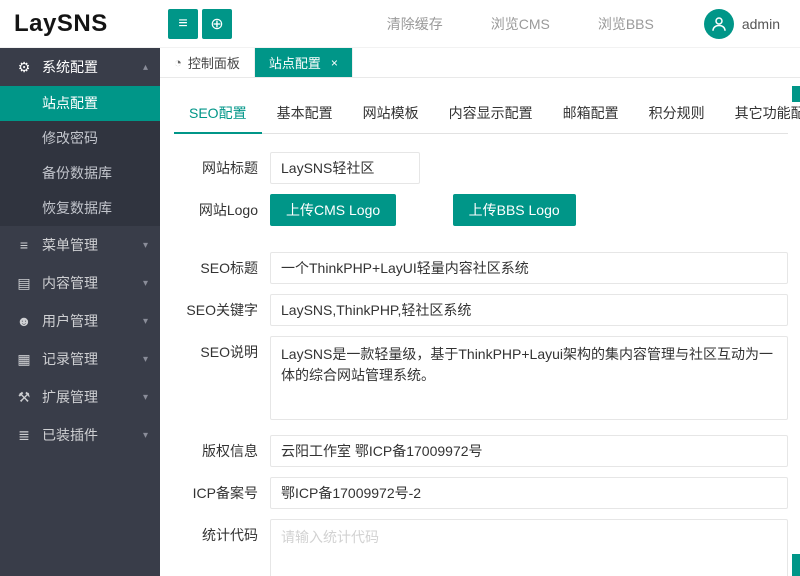 The image size is (800, 576). I want to click on copyright-label: 版权信息, so click(230, 451).